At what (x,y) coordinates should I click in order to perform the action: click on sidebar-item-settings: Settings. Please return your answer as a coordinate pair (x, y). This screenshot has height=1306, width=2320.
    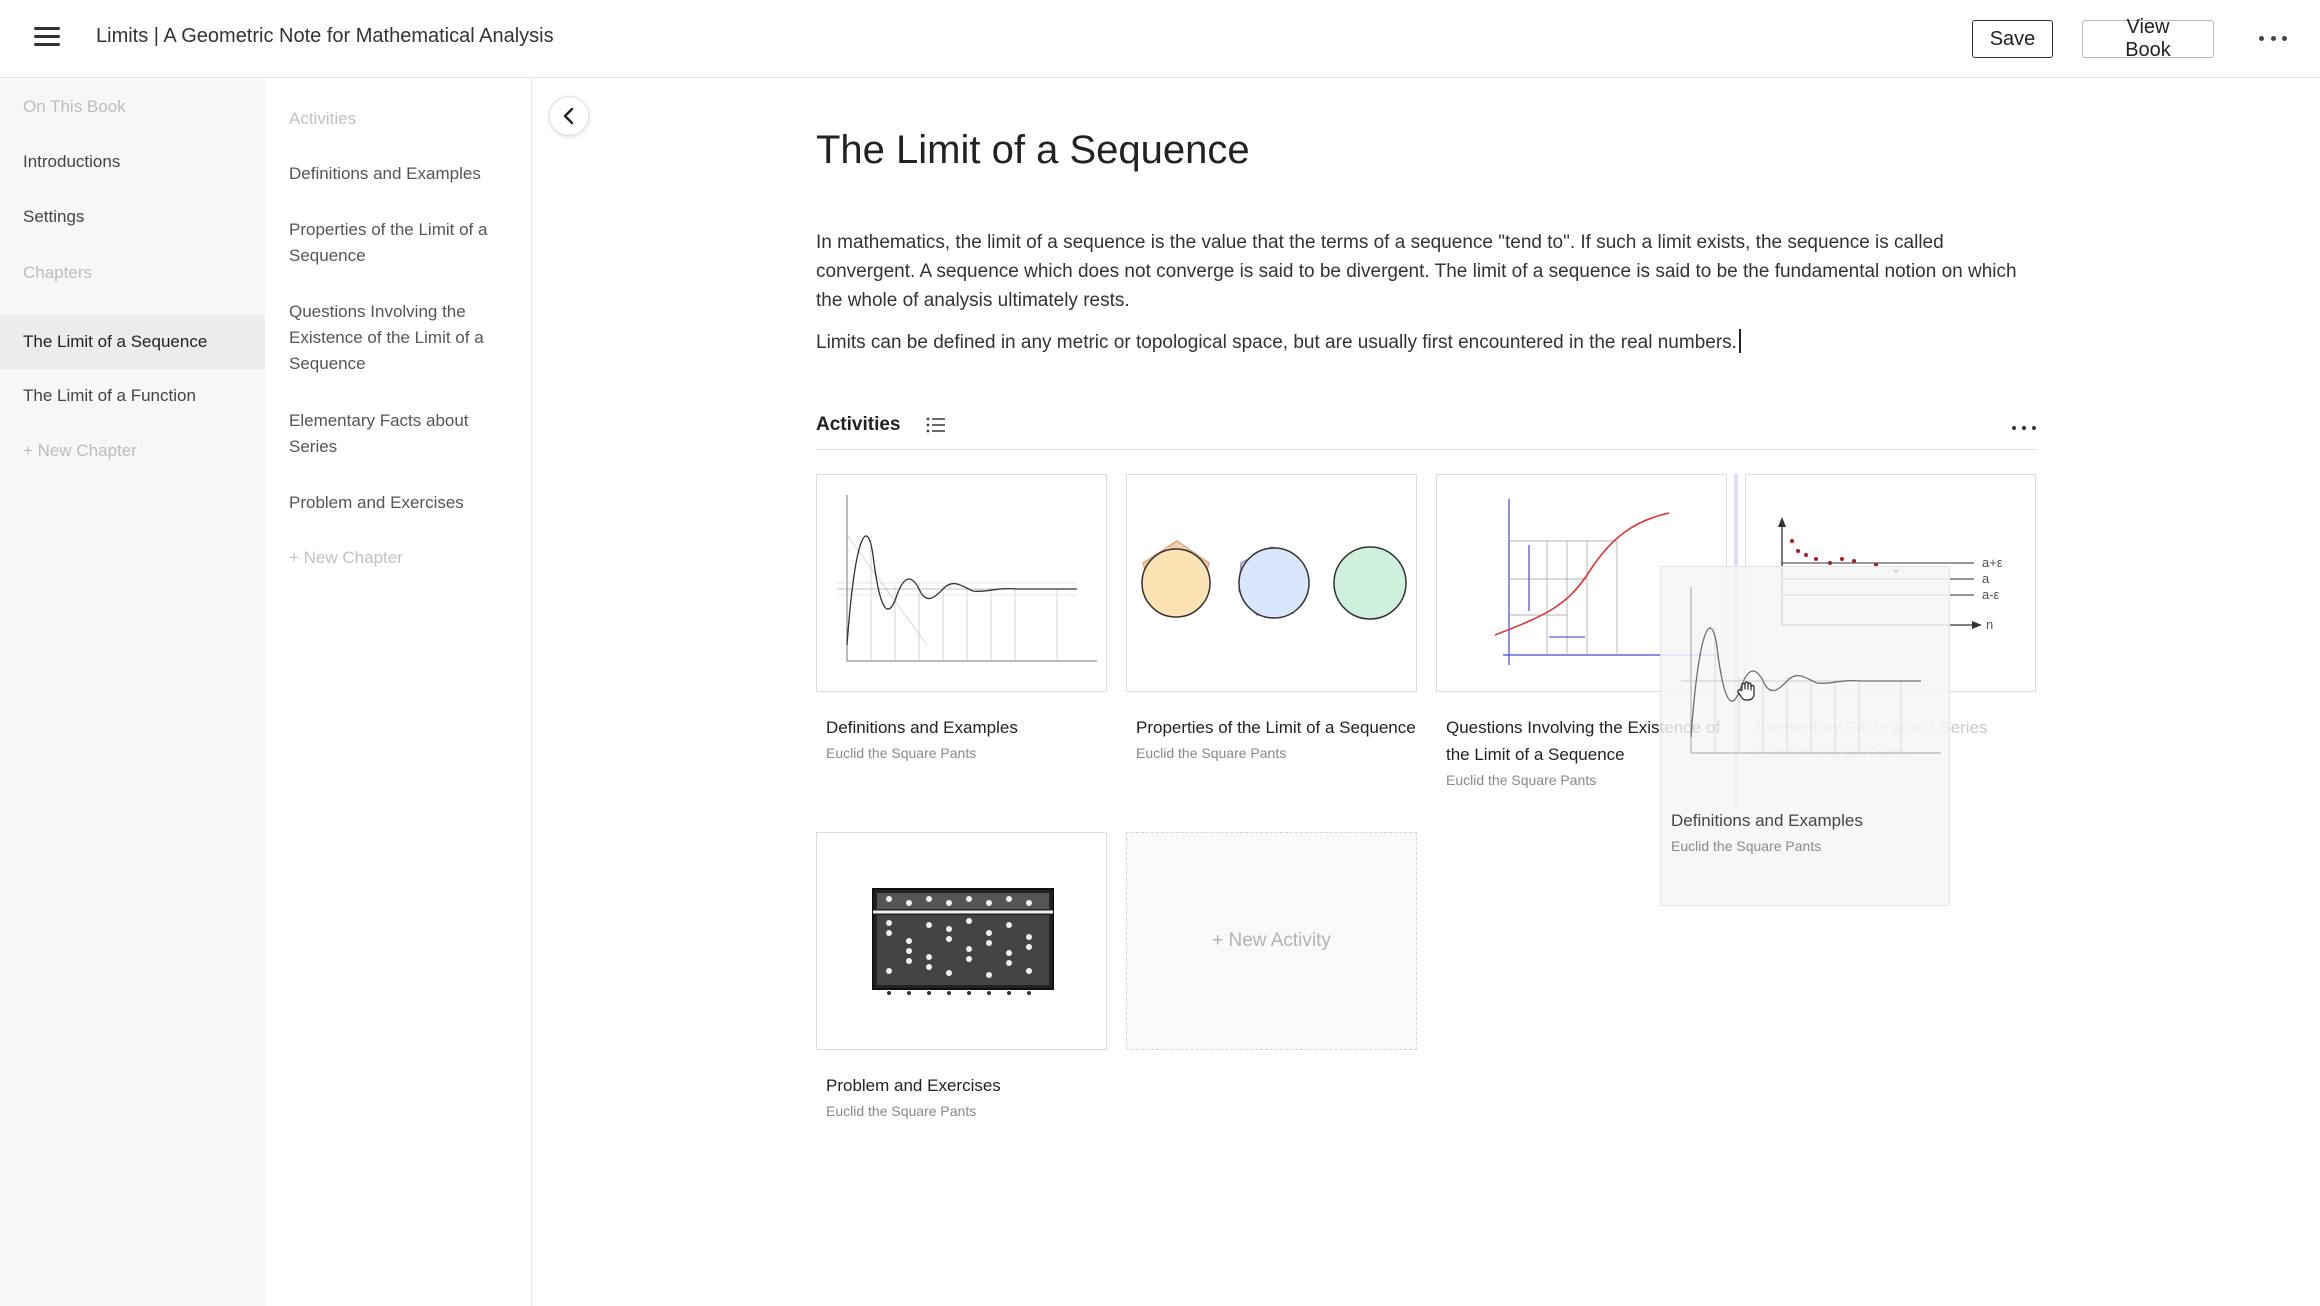
    Looking at the image, I should click on (132, 217).